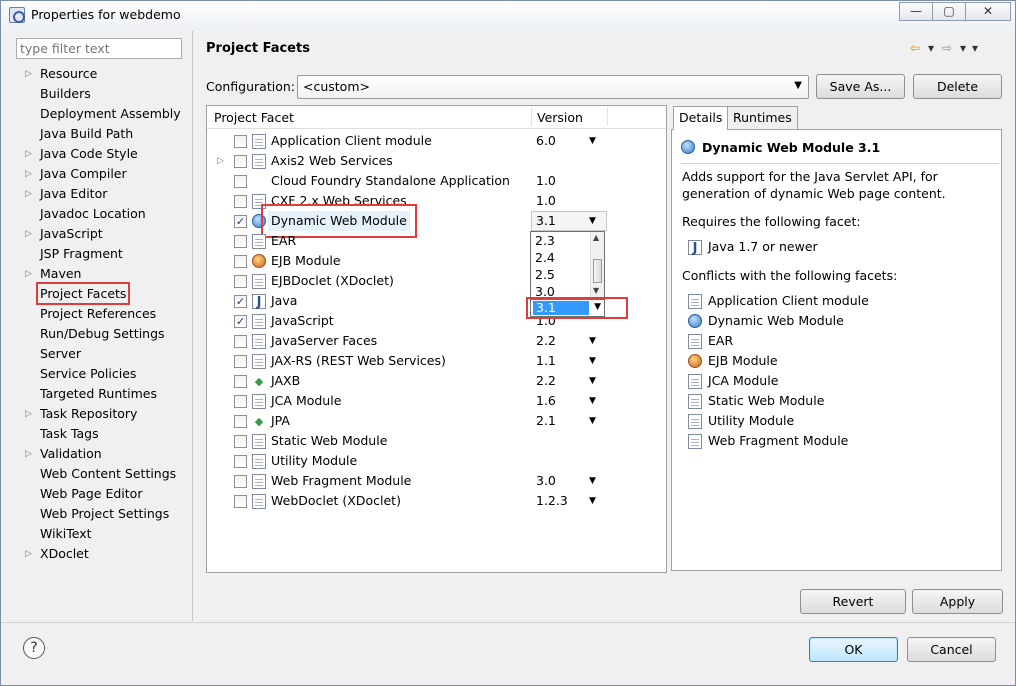 The width and height of the screenshot is (1016, 686). I want to click on table-row: ✓ Dynamic Web Module 3.1 ▼, so click(436, 221).